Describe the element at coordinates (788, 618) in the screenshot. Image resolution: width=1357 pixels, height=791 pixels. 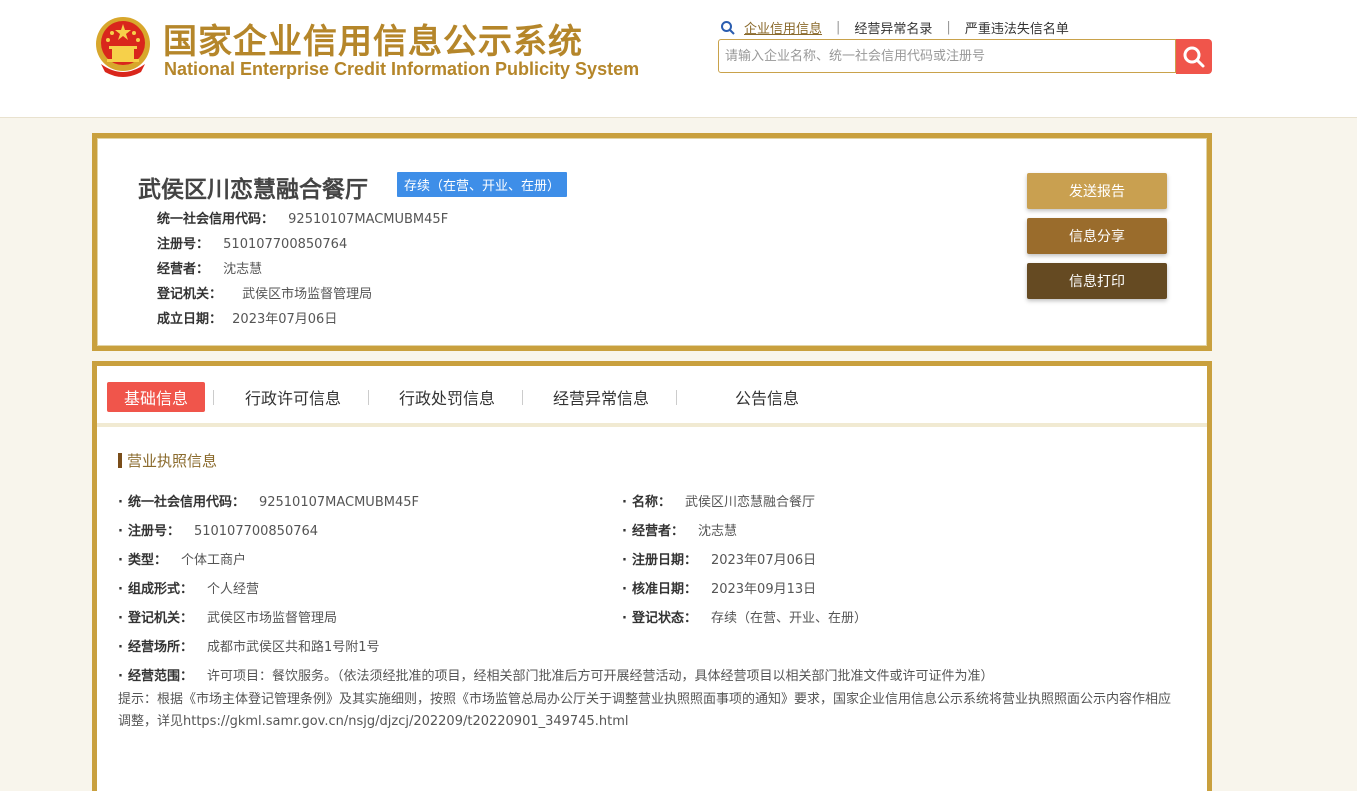
I see `field-value: 存续（在营、开业、在册）` at that location.